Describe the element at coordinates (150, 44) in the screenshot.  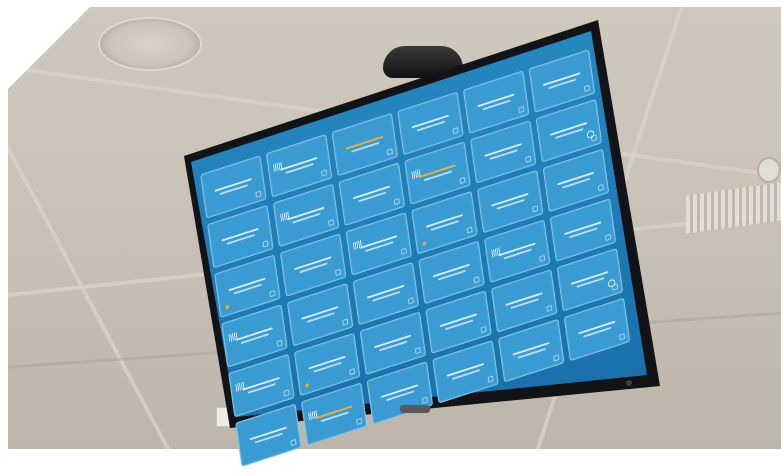
I see `ceiling-speaker` at that location.